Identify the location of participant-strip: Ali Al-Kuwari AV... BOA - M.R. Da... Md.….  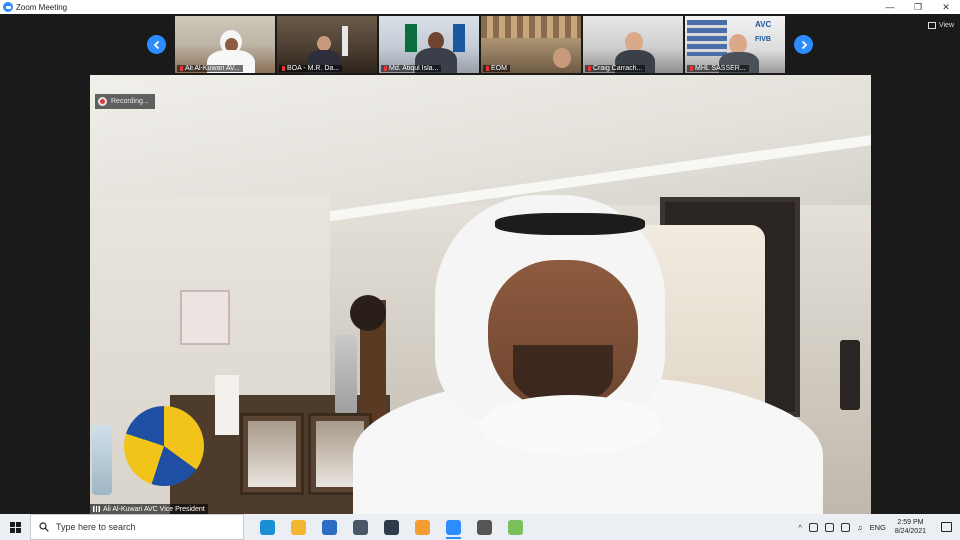
(480, 44).